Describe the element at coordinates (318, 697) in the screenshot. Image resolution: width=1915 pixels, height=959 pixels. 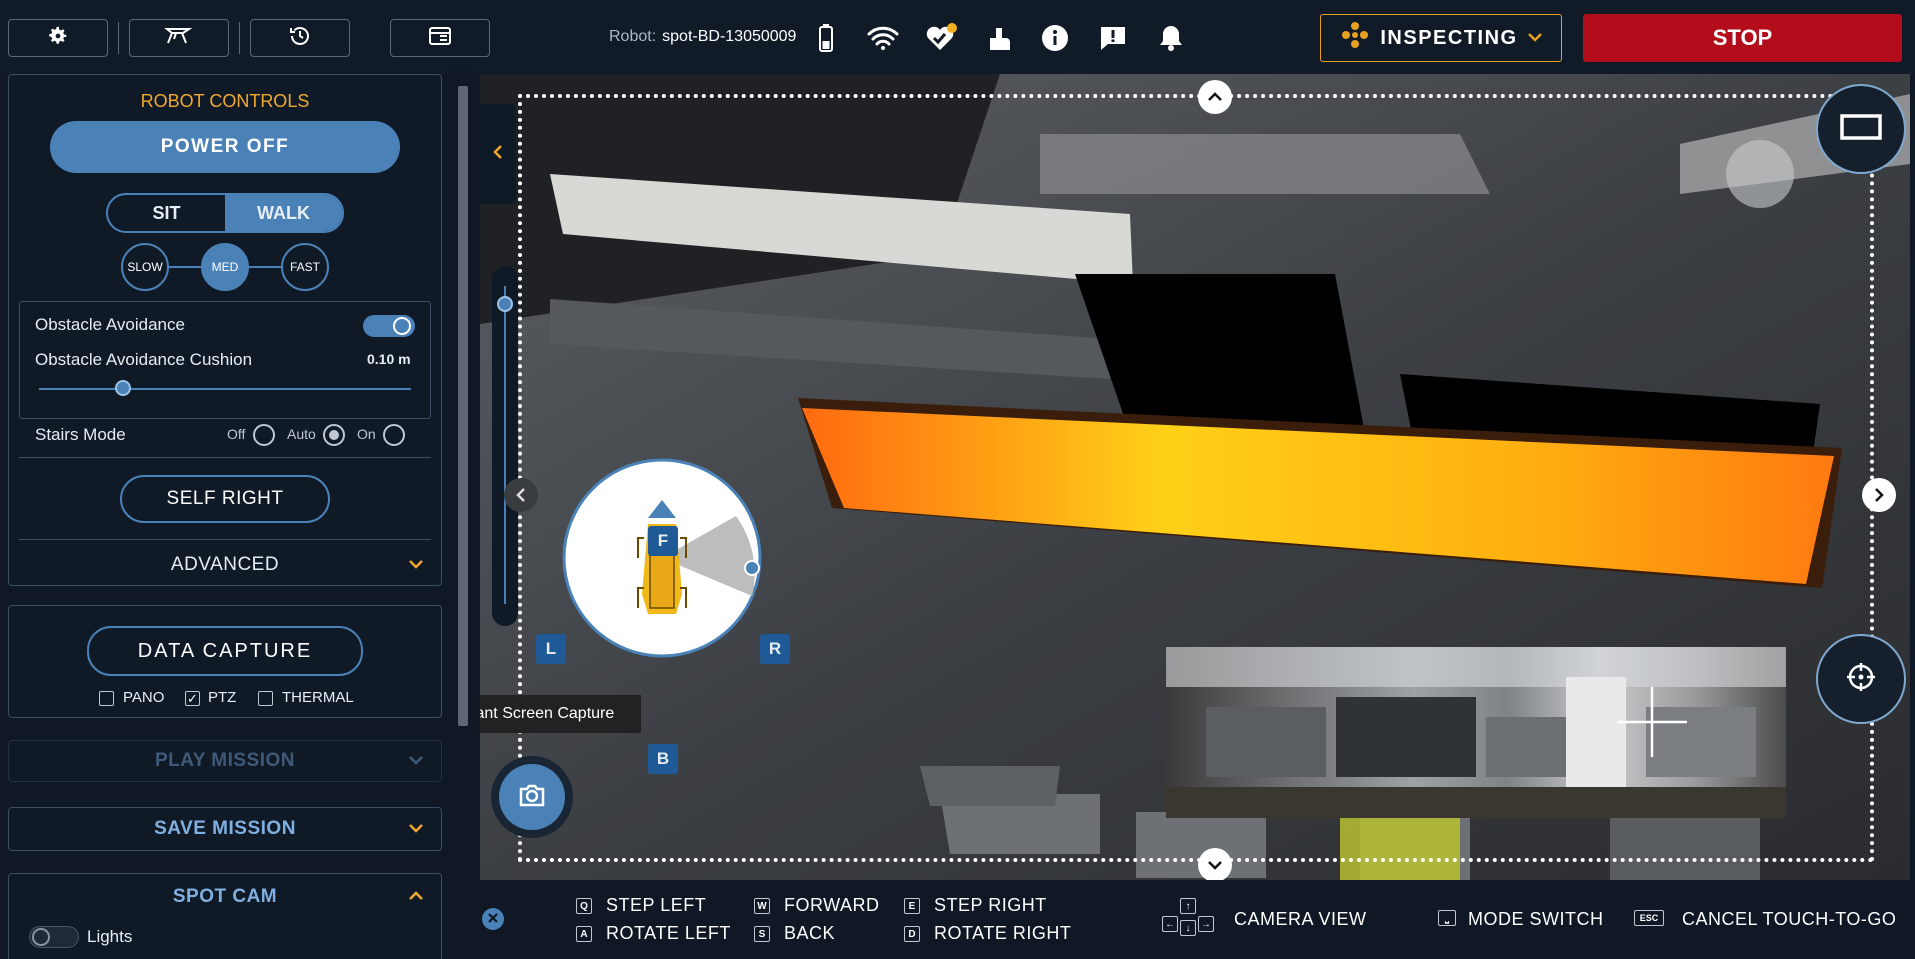
I see `thermal-label: THERMAL` at that location.